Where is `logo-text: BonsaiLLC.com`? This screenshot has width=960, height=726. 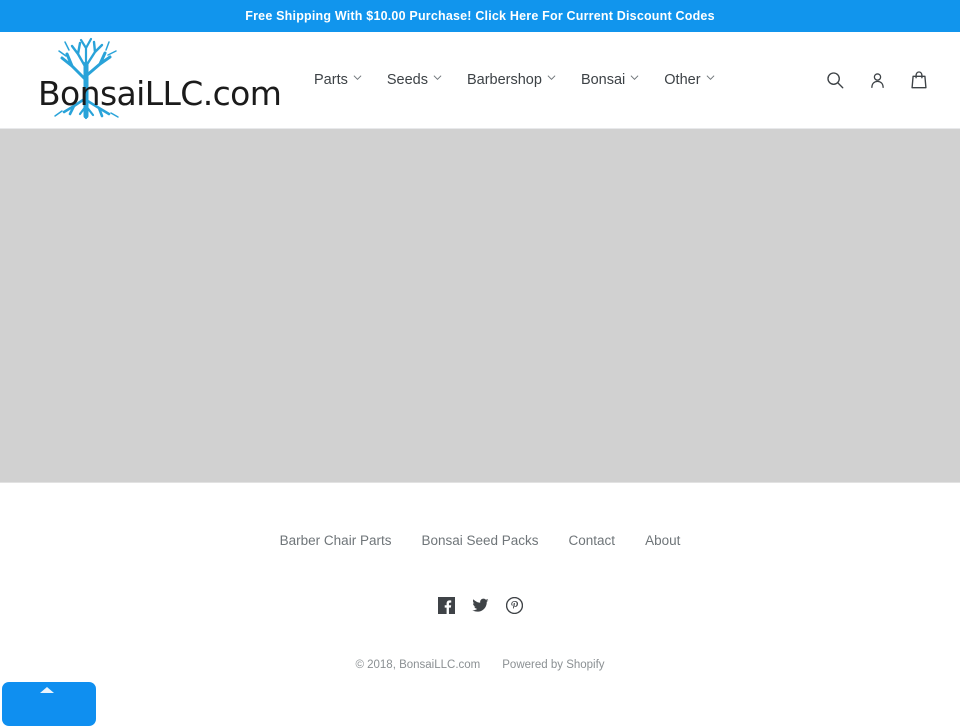
logo-text: BonsaiLLC.com is located at coordinates (159, 93).